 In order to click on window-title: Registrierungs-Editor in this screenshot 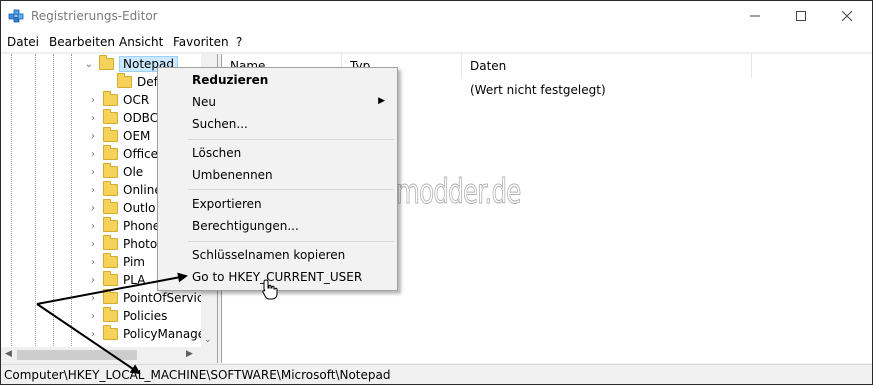, I will do `click(94, 16)`.